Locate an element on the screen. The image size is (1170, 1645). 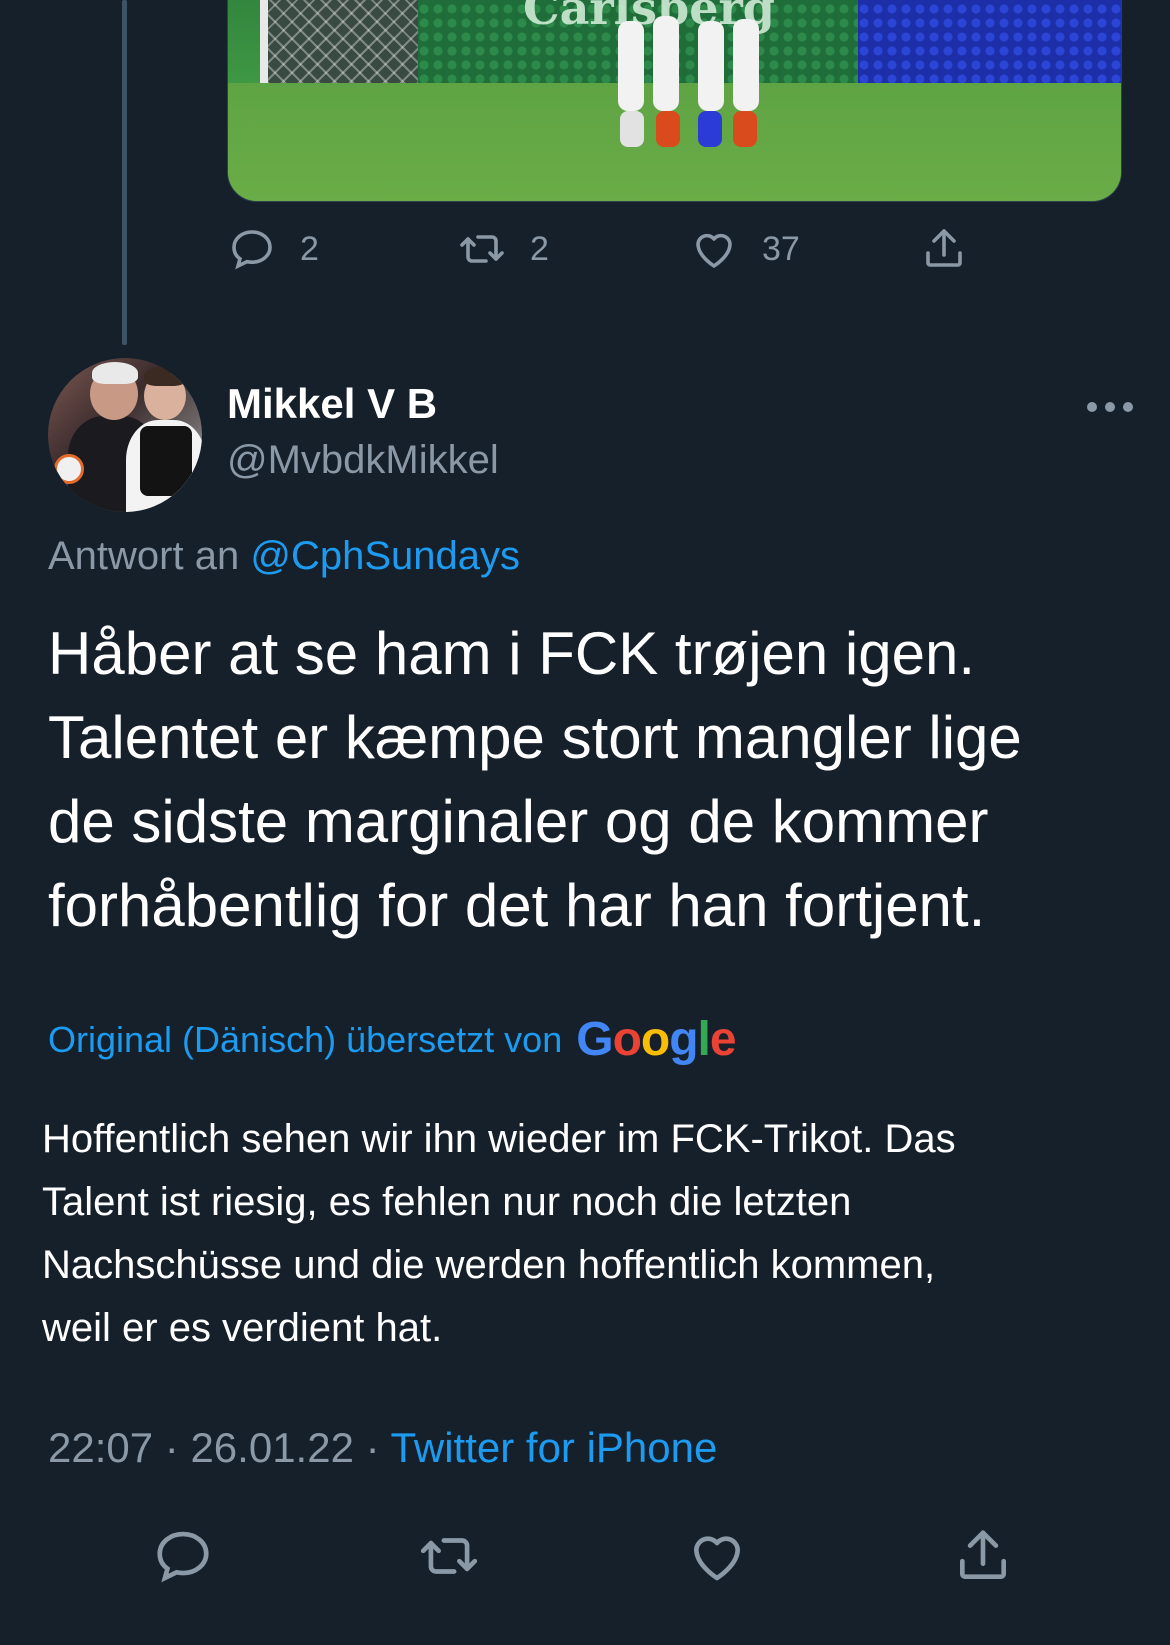
reply-button is located at coordinates (183, 1556).